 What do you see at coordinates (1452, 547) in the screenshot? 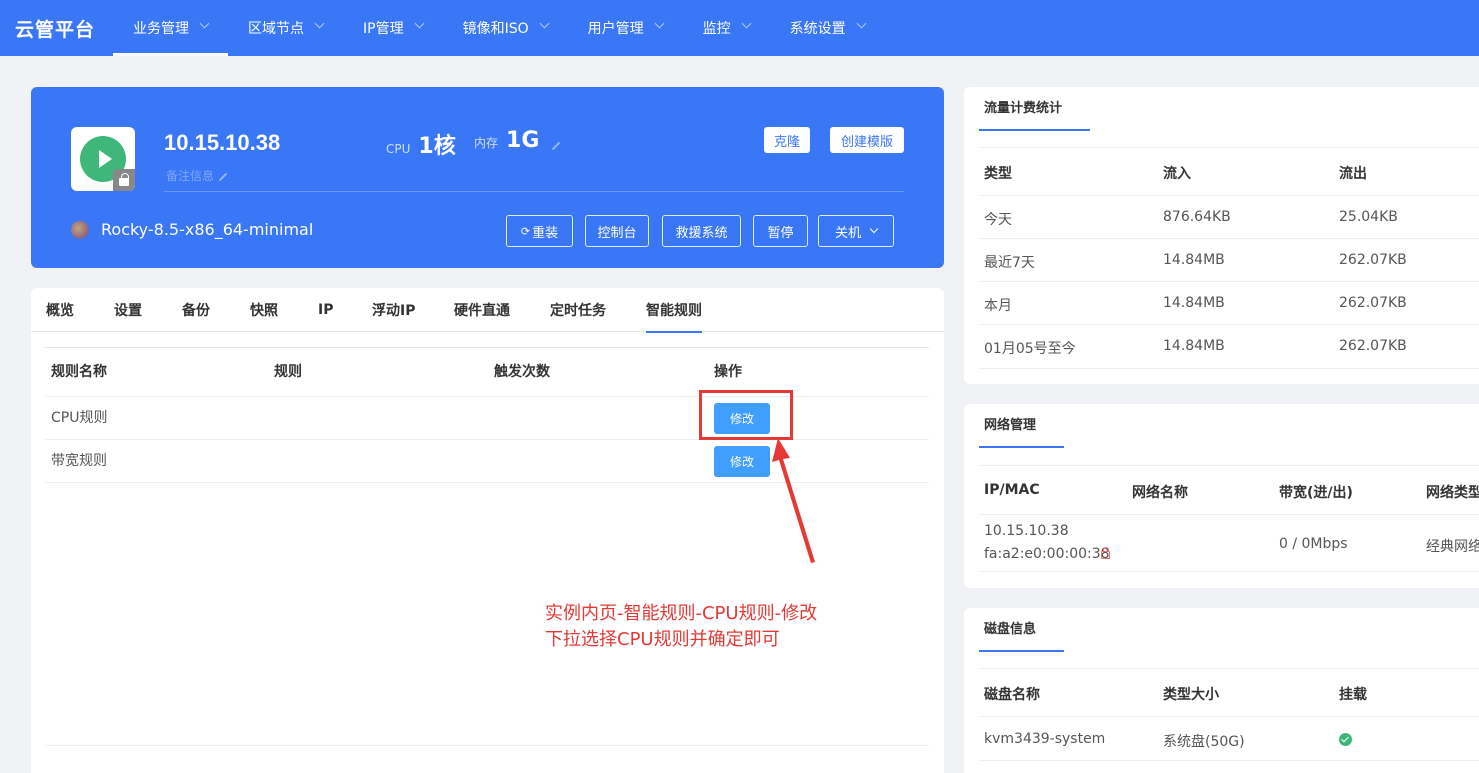
I see `network-type: 经典网络` at bounding box center [1452, 547].